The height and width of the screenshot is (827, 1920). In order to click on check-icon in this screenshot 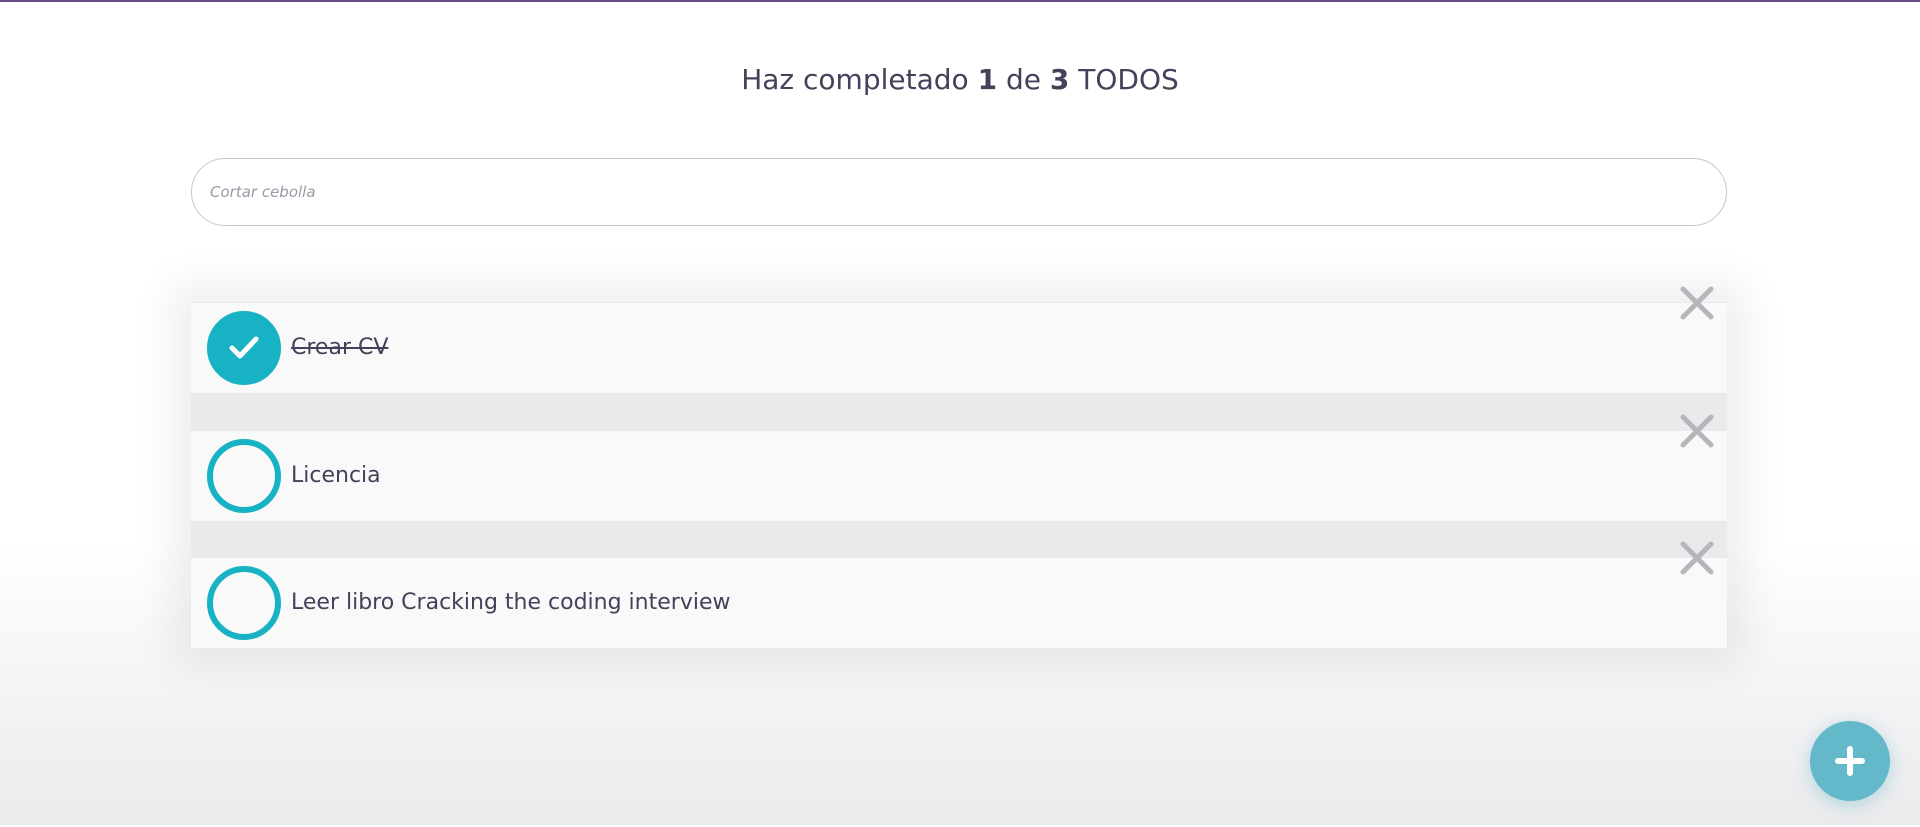, I will do `click(244, 347)`.